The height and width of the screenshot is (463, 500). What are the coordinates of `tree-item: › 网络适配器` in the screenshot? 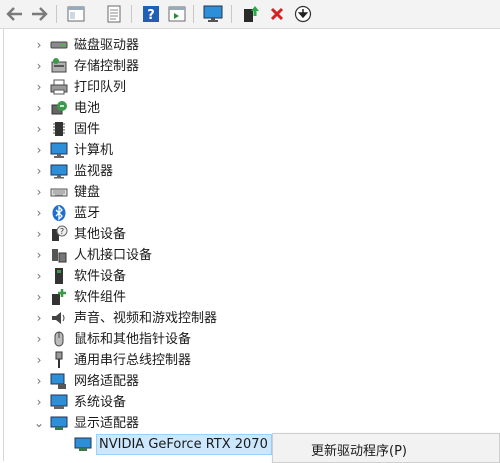 It's located at (250, 381).